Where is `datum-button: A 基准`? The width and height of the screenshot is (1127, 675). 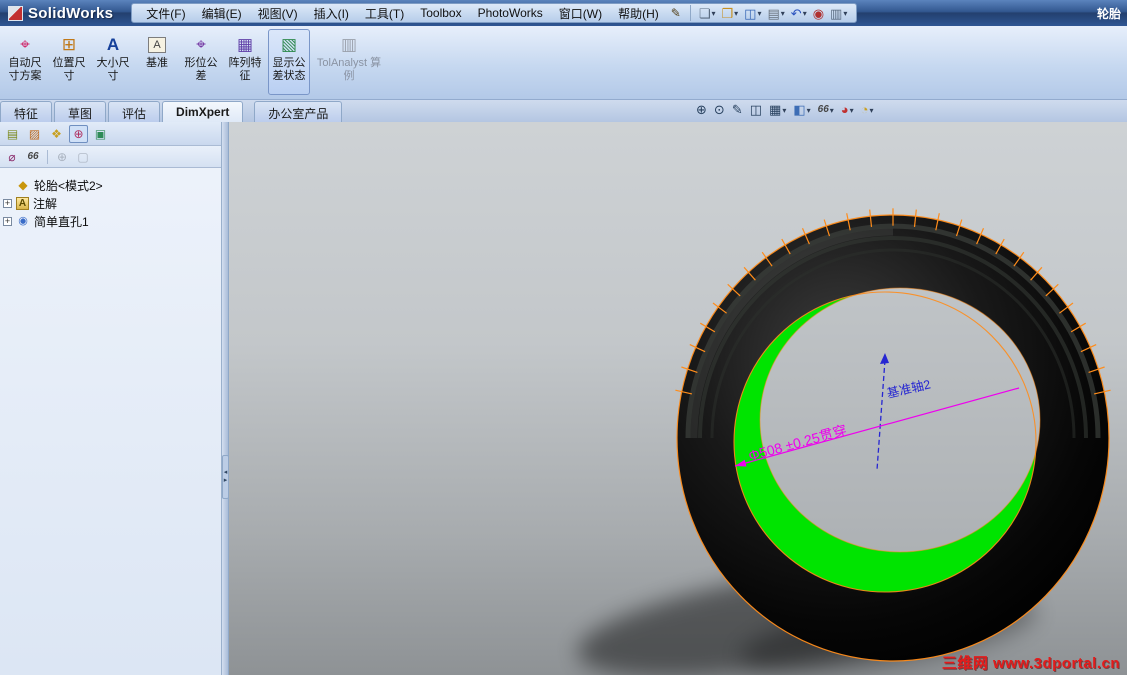 datum-button: A 基准 is located at coordinates (157, 62).